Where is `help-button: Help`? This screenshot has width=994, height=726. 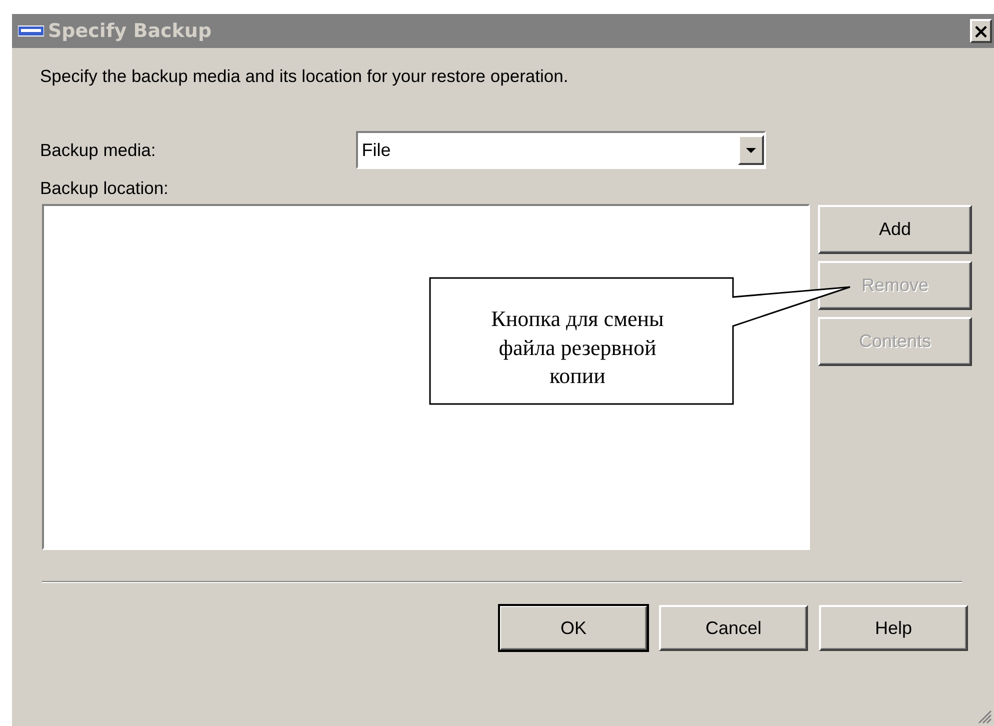
help-button: Help is located at coordinates (893, 628).